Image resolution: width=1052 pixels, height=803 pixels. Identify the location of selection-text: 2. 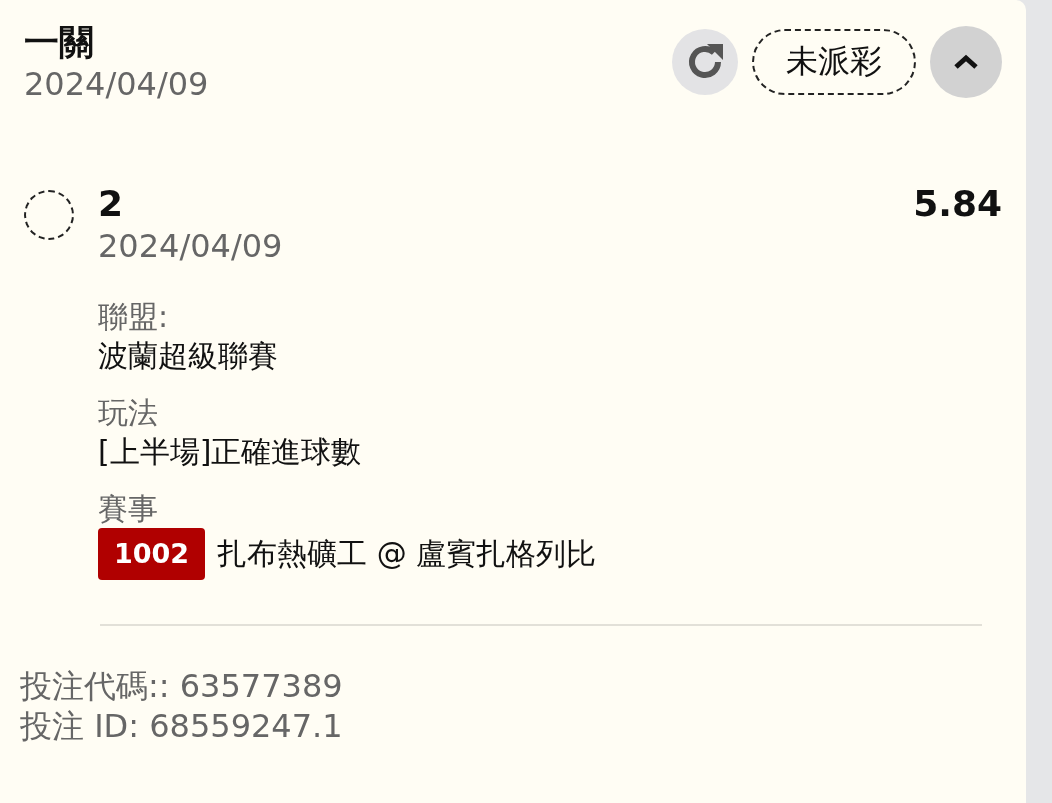
(111, 203).